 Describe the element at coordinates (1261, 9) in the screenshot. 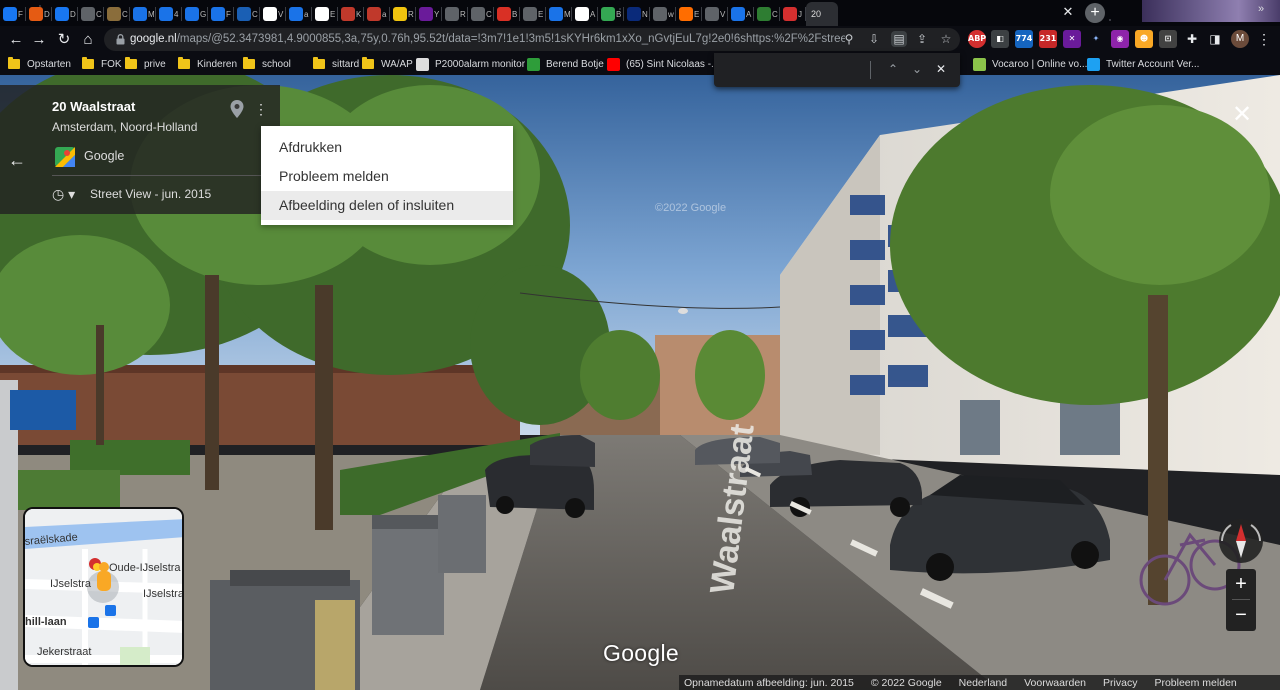

I see `bookmarks-overflow-icon: »` at that location.